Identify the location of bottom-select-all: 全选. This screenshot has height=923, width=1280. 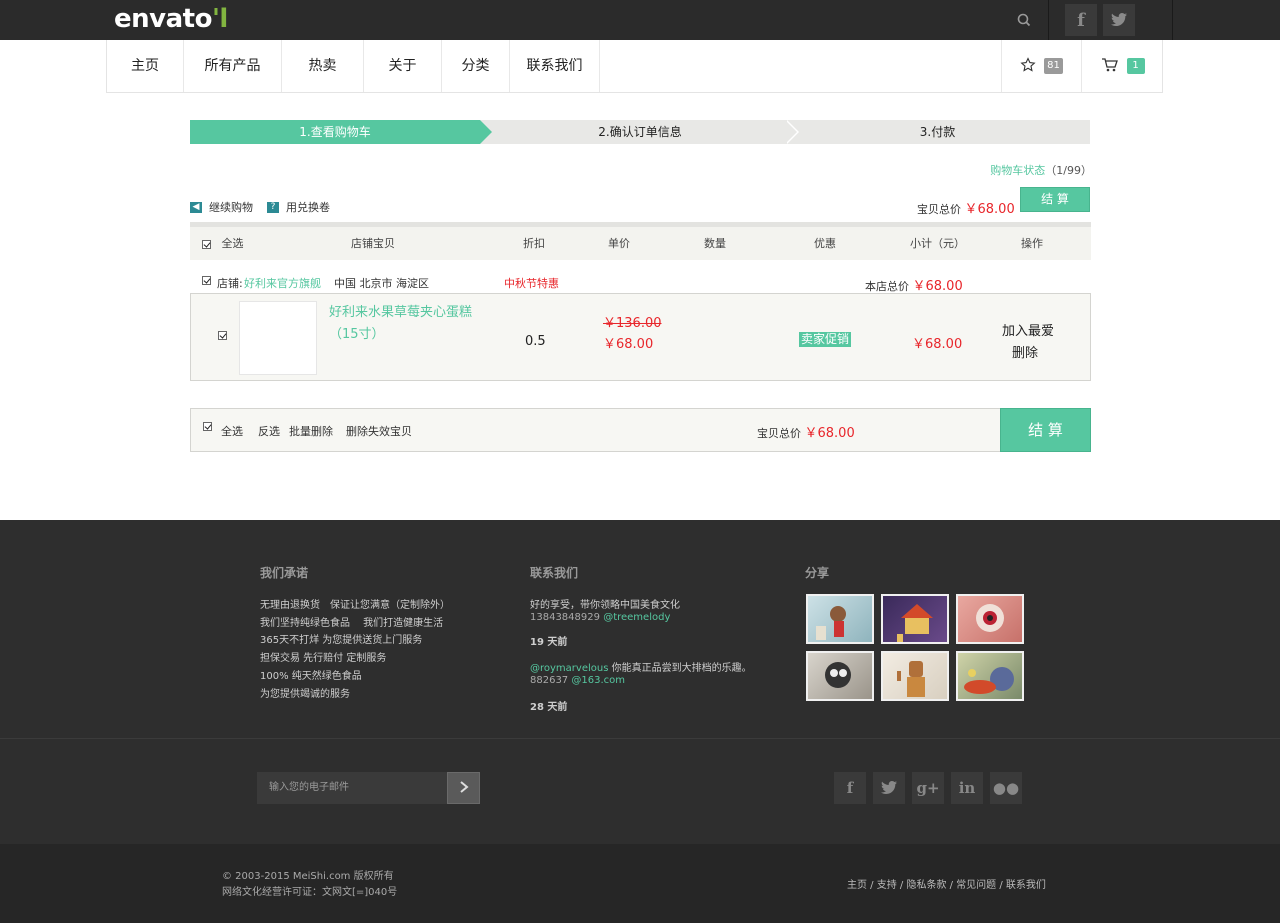
(232, 431).